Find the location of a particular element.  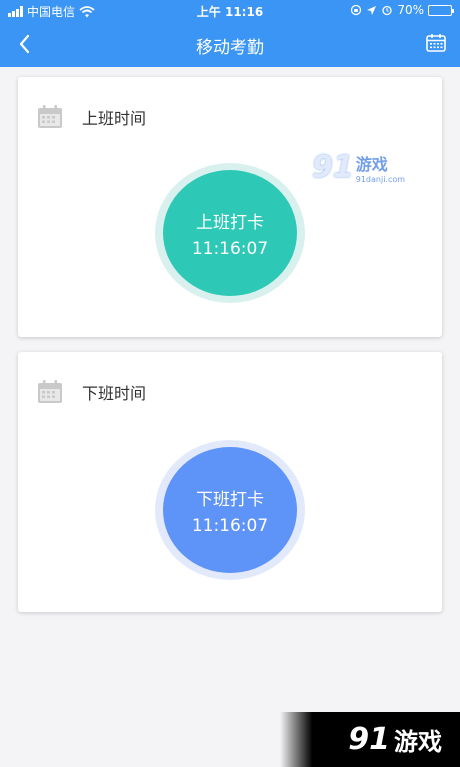

checkin-header: 上班时间 is located at coordinates (91, 117).